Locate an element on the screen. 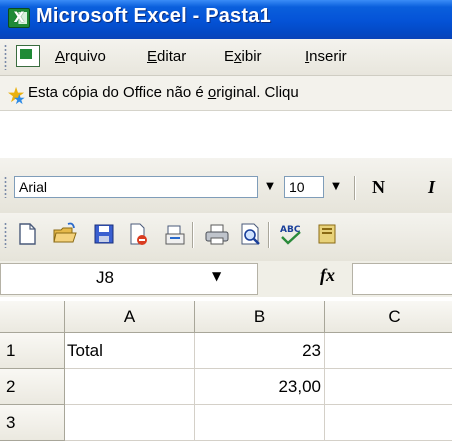  open-folder-icon is located at coordinates (64, 234).